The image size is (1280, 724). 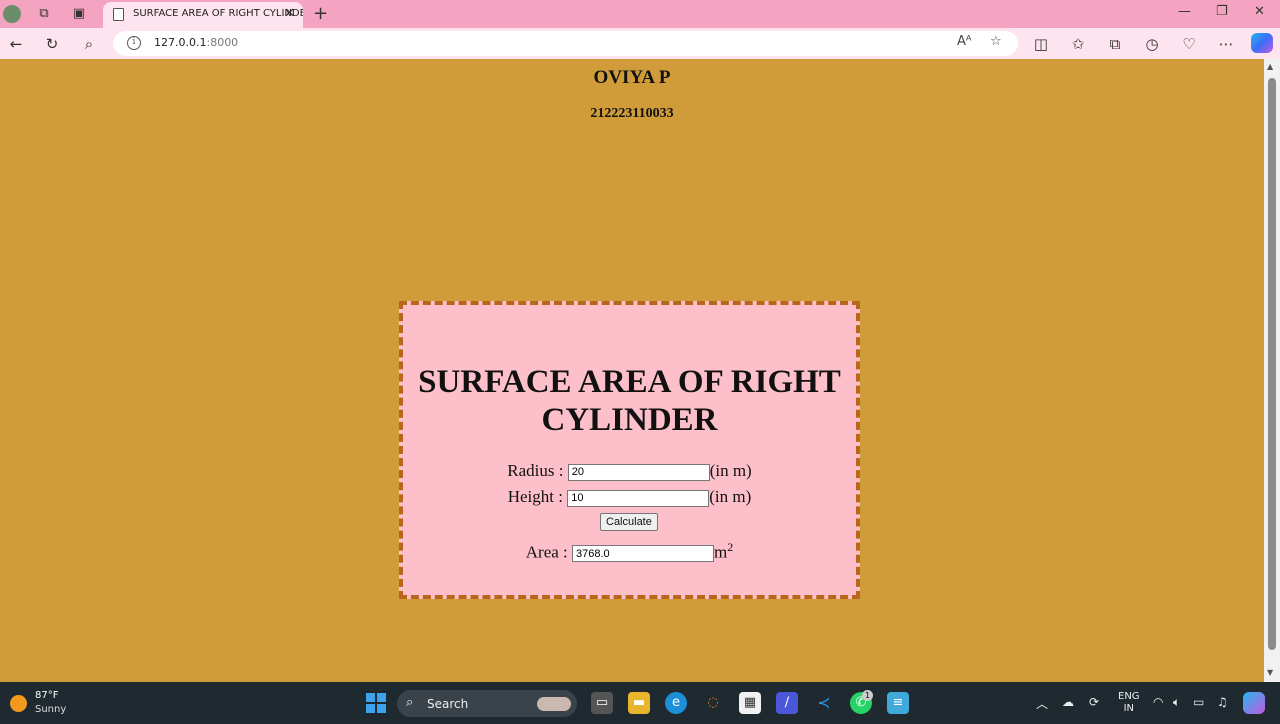 What do you see at coordinates (730, 496) in the screenshot?
I see `height-unit: (in m)` at bounding box center [730, 496].